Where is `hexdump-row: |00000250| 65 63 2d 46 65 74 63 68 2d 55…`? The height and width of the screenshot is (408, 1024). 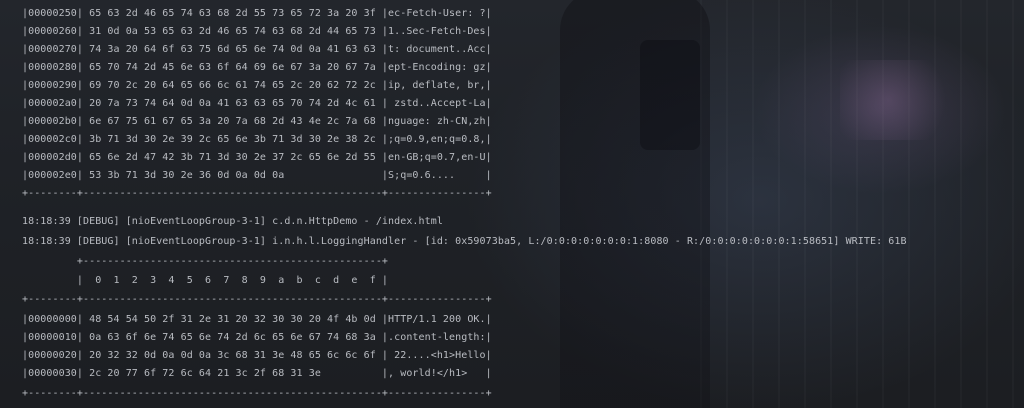
hexdump-row: |00000250| 65 63 2d 46 65 74 63 68 2d 55… is located at coordinates (257, 13).